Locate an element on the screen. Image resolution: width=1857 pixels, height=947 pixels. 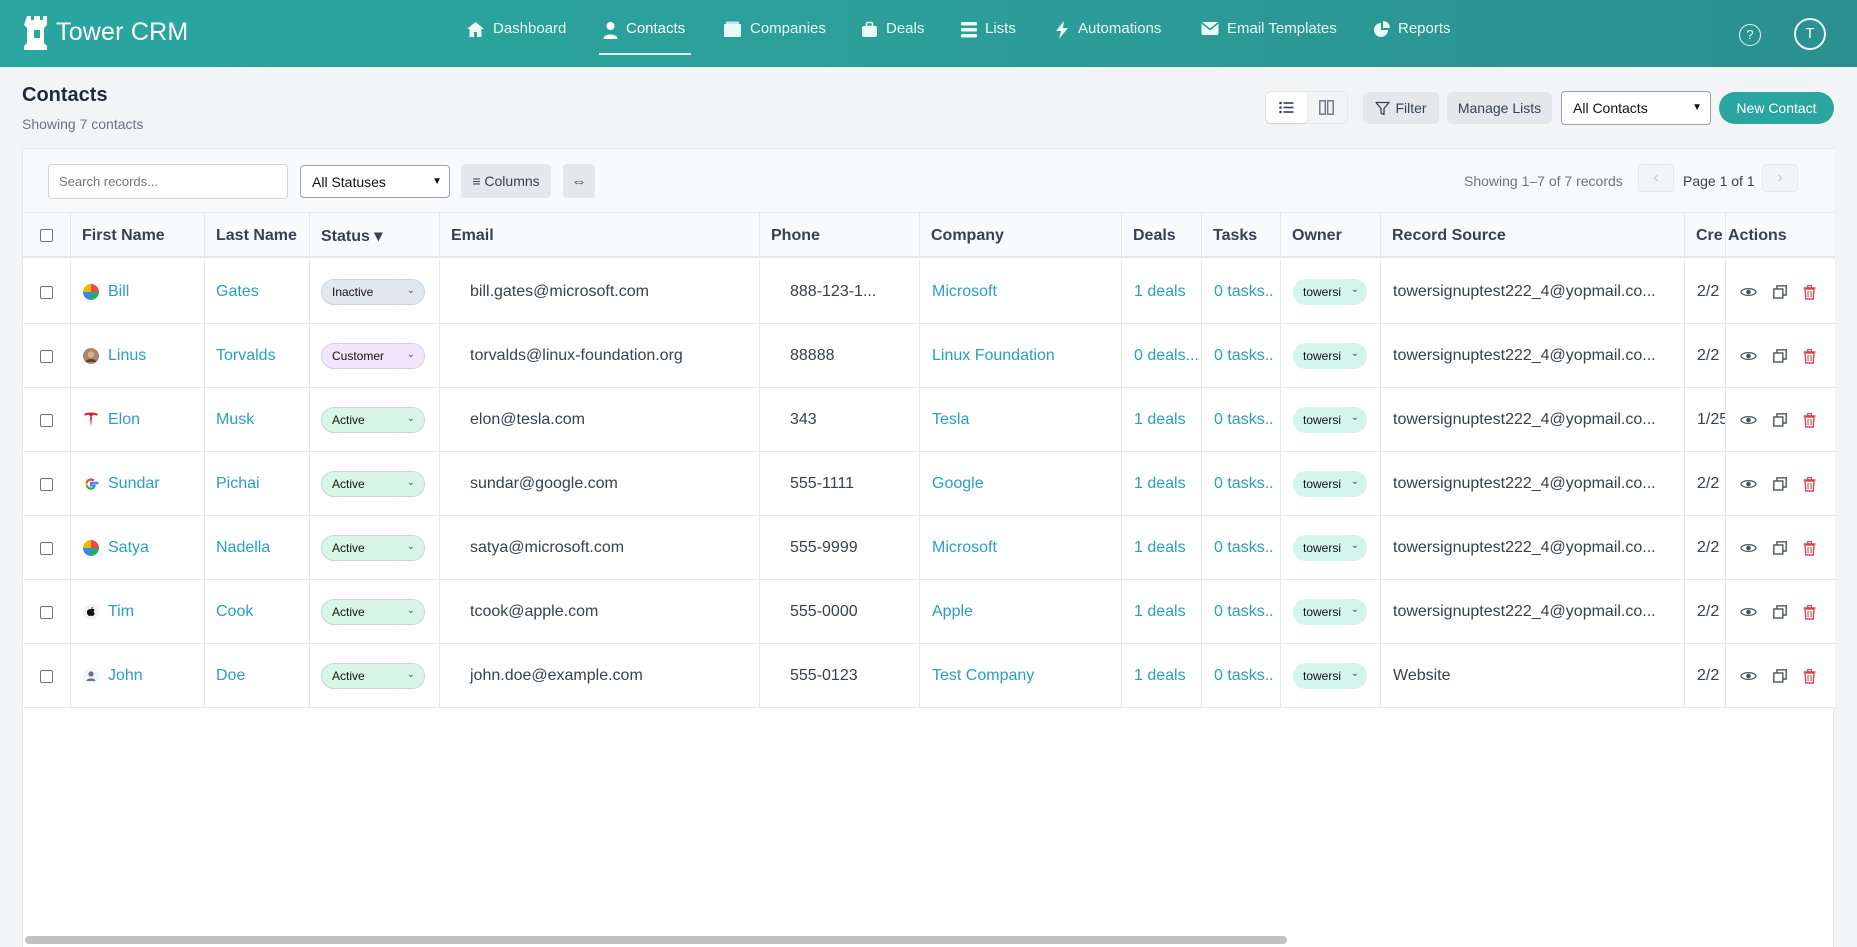
header-phone: Phone is located at coordinates (840, 235).